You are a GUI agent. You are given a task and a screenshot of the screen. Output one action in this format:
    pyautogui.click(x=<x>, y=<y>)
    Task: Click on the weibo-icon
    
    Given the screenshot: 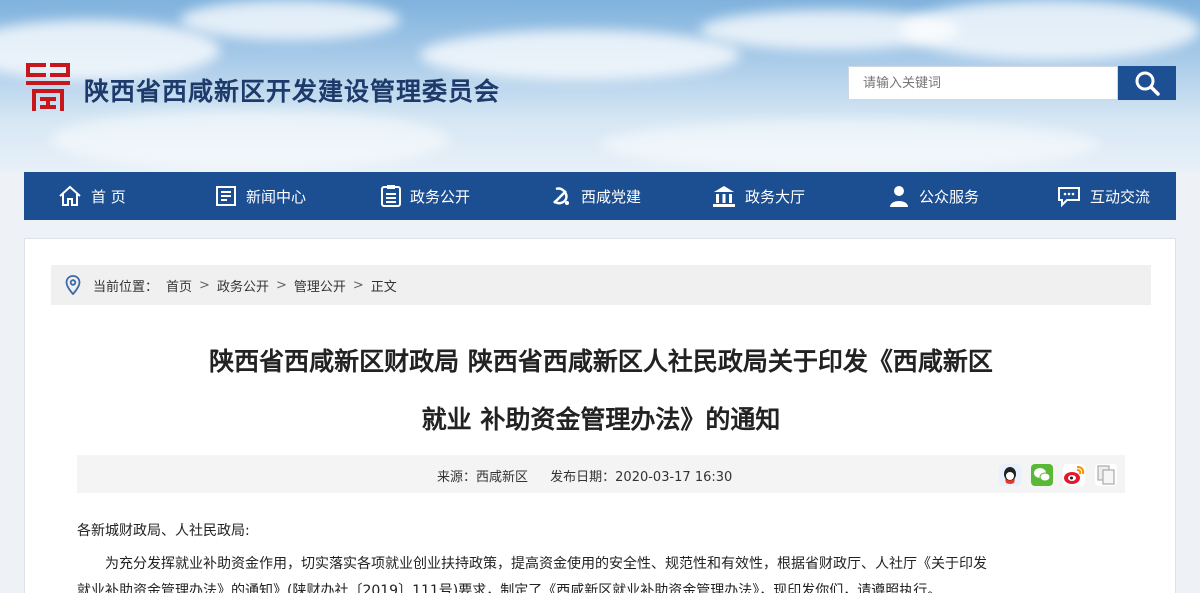 What is the action you would take?
    pyautogui.click(x=1074, y=475)
    